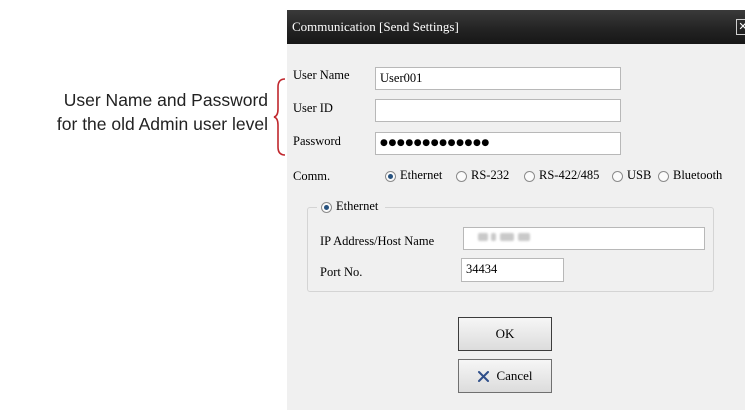  I want to click on password-label: Password, so click(317, 141).